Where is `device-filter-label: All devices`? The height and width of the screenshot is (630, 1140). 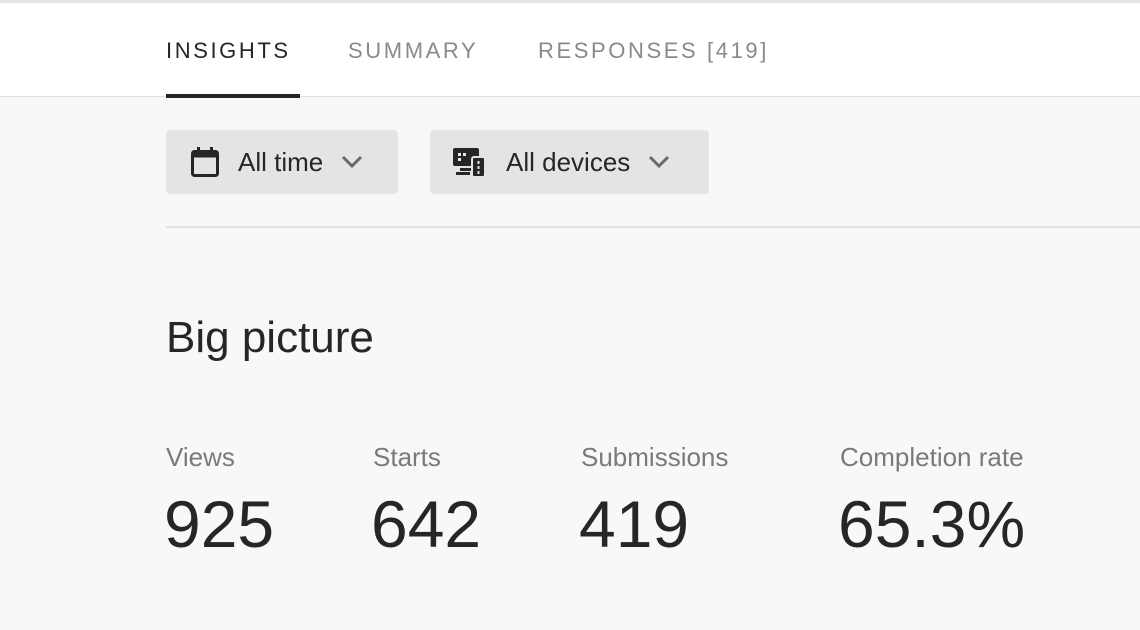
device-filter-label: All devices is located at coordinates (568, 161).